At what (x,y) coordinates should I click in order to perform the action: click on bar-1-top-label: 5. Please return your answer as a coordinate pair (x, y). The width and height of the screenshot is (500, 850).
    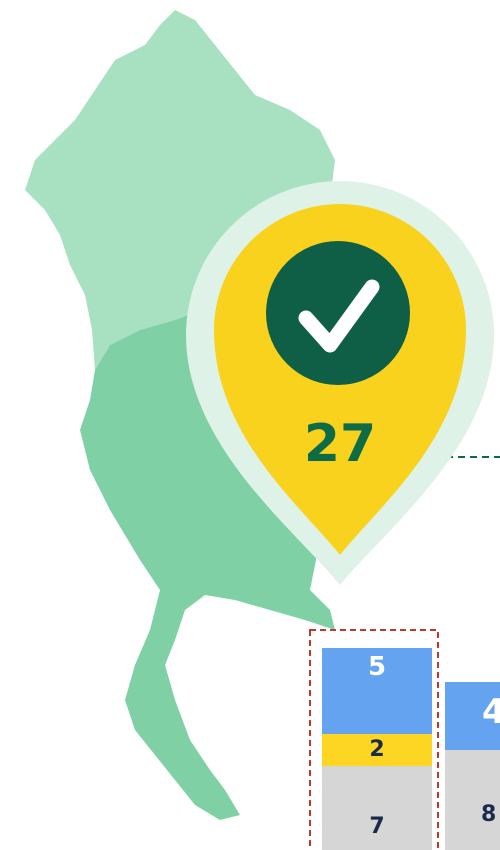
    Looking at the image, I should click on (377, 667).